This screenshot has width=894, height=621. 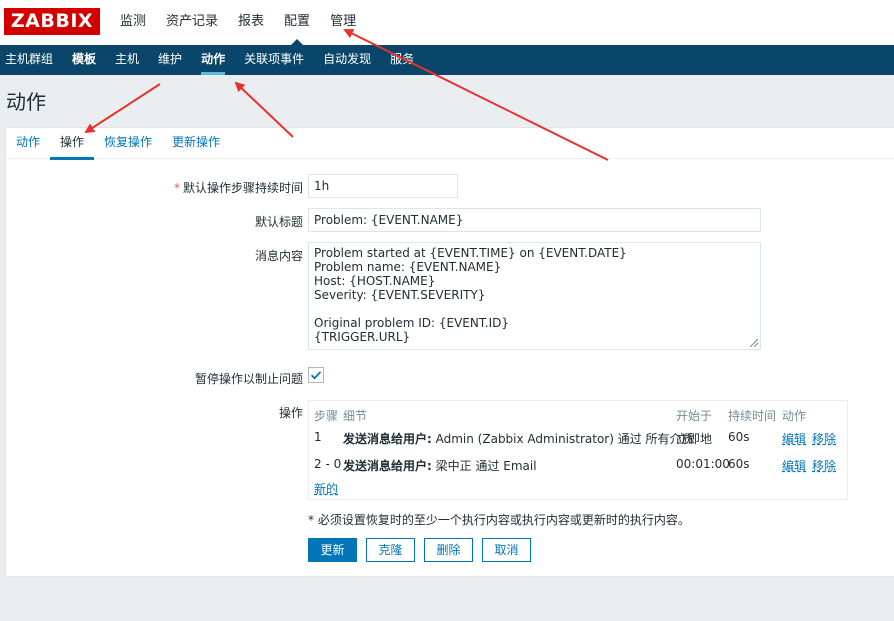 I want to click on row1-edit-link: 编辑, so click(x=794, y=438).